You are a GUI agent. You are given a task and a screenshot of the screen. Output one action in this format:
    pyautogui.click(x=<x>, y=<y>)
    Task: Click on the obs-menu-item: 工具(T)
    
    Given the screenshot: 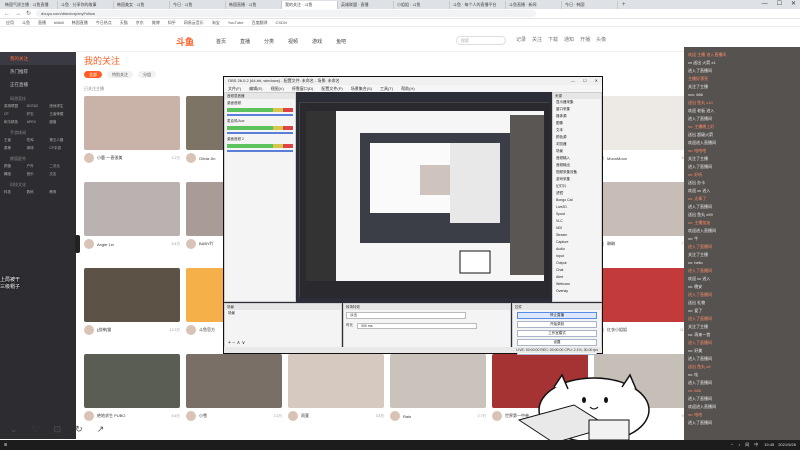 What is the action you would take?
    pyautogui.click(x=386, y=88)
    